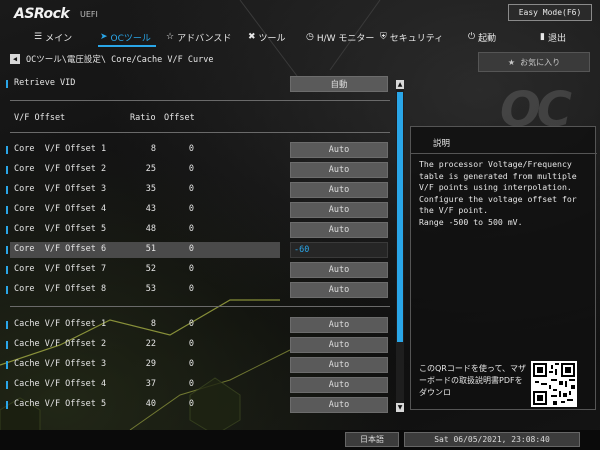  I want to click on ratio-value: 40, so click(150, 404).